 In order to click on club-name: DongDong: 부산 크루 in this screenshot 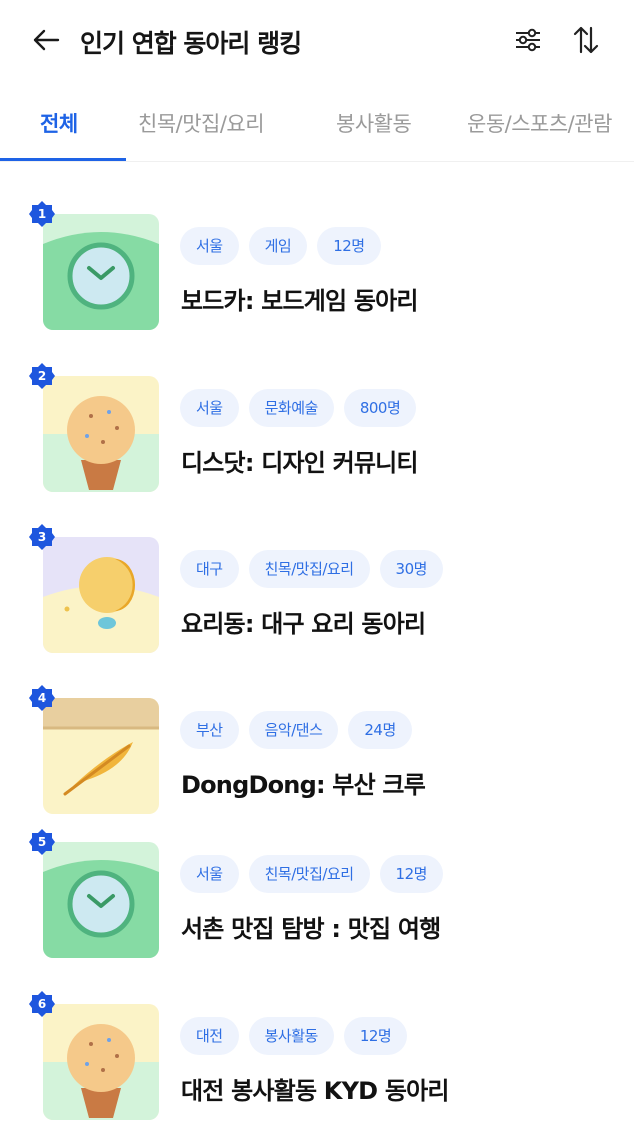, I will do `click(303, 782)`.